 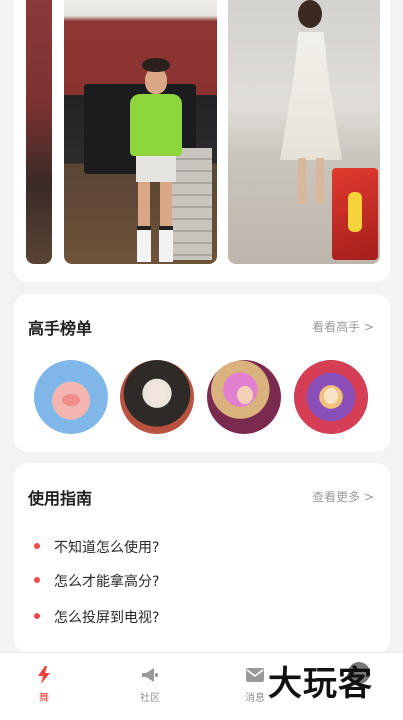 I want to click on guide-item: 怎么才能拿高分?, so click(x=96, y=581).